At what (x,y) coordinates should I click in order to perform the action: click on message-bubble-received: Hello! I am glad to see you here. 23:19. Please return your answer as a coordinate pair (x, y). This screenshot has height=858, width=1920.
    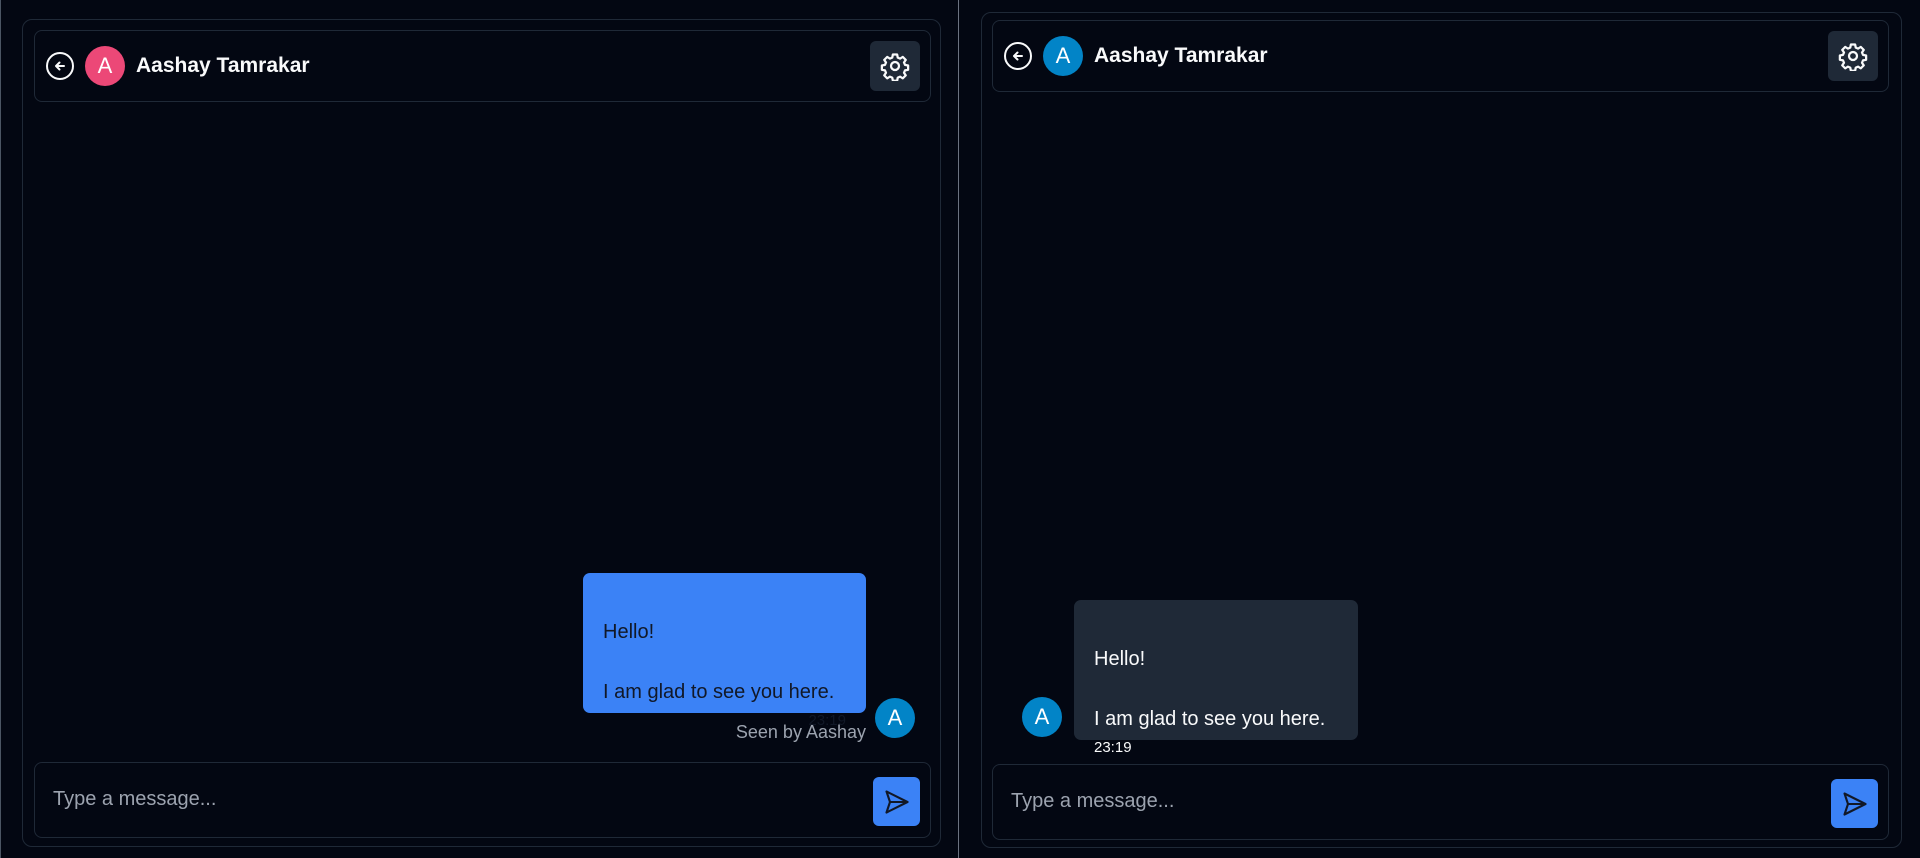
    Looking at the image, I should click on (1216, 678).